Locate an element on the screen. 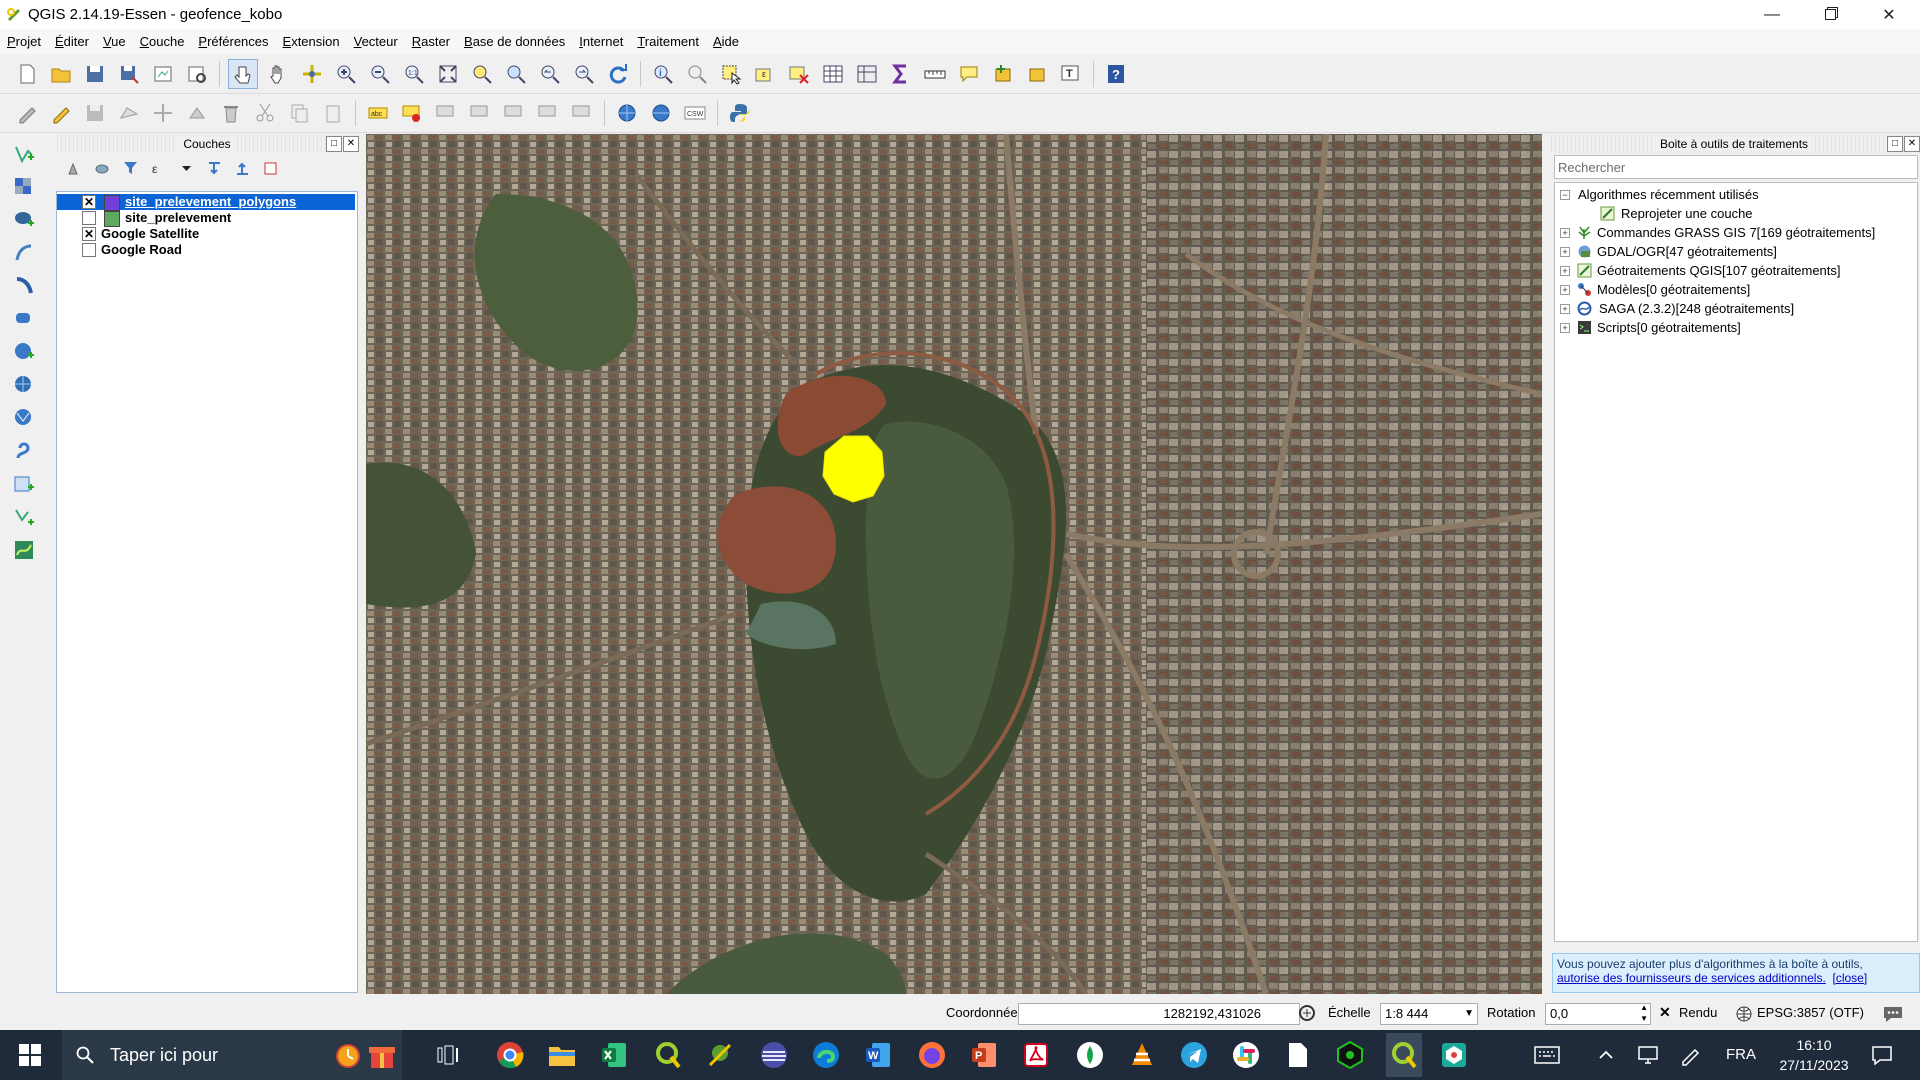  edge-icon is located at coordinates (826, 1055).